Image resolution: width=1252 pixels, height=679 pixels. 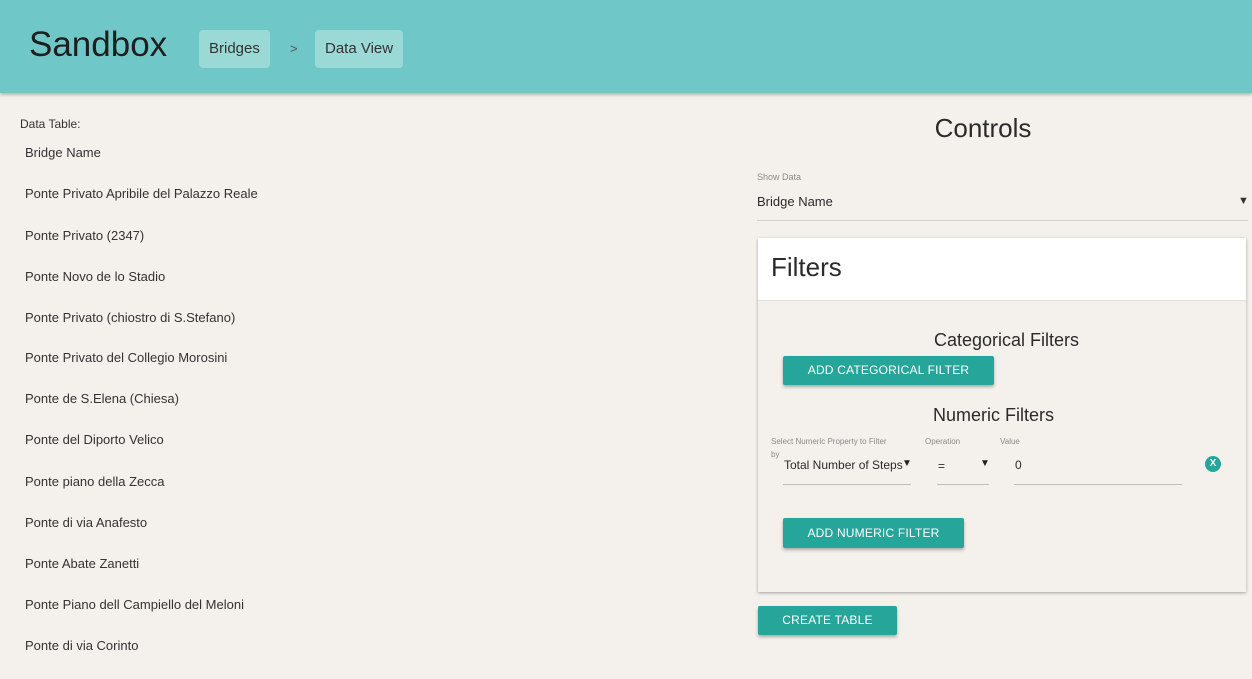 What do you see at coordinates (829, 441) in the screenshot?
I see `numeric-property-label: Select Numeric Property to Filter` at bounding box center [829, 441].